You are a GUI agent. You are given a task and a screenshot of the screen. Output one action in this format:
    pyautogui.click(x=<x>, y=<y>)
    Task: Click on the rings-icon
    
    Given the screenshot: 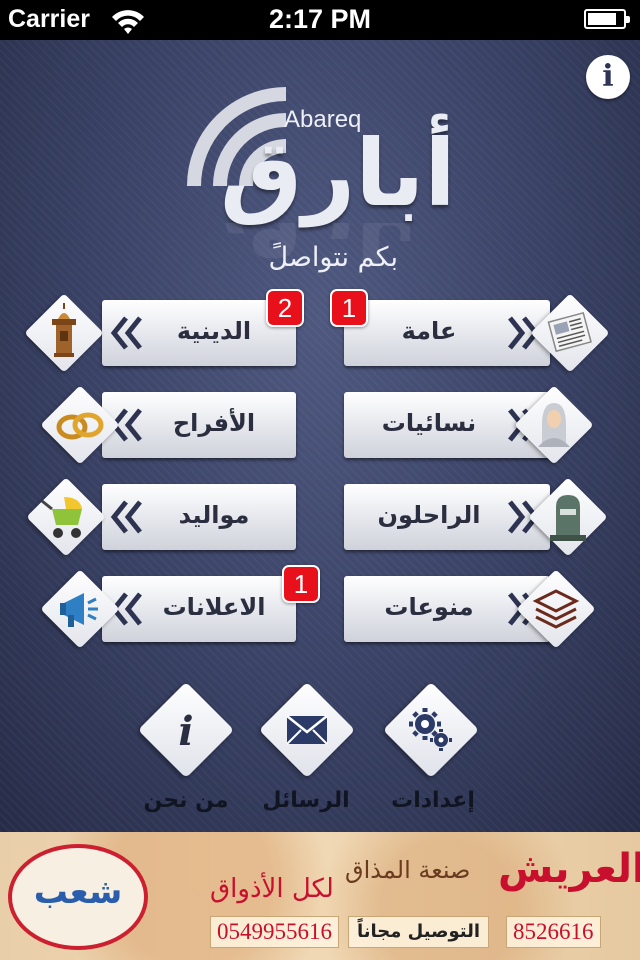 What is the action you would take?
    pyautogui.click(x=80, y=425)
    